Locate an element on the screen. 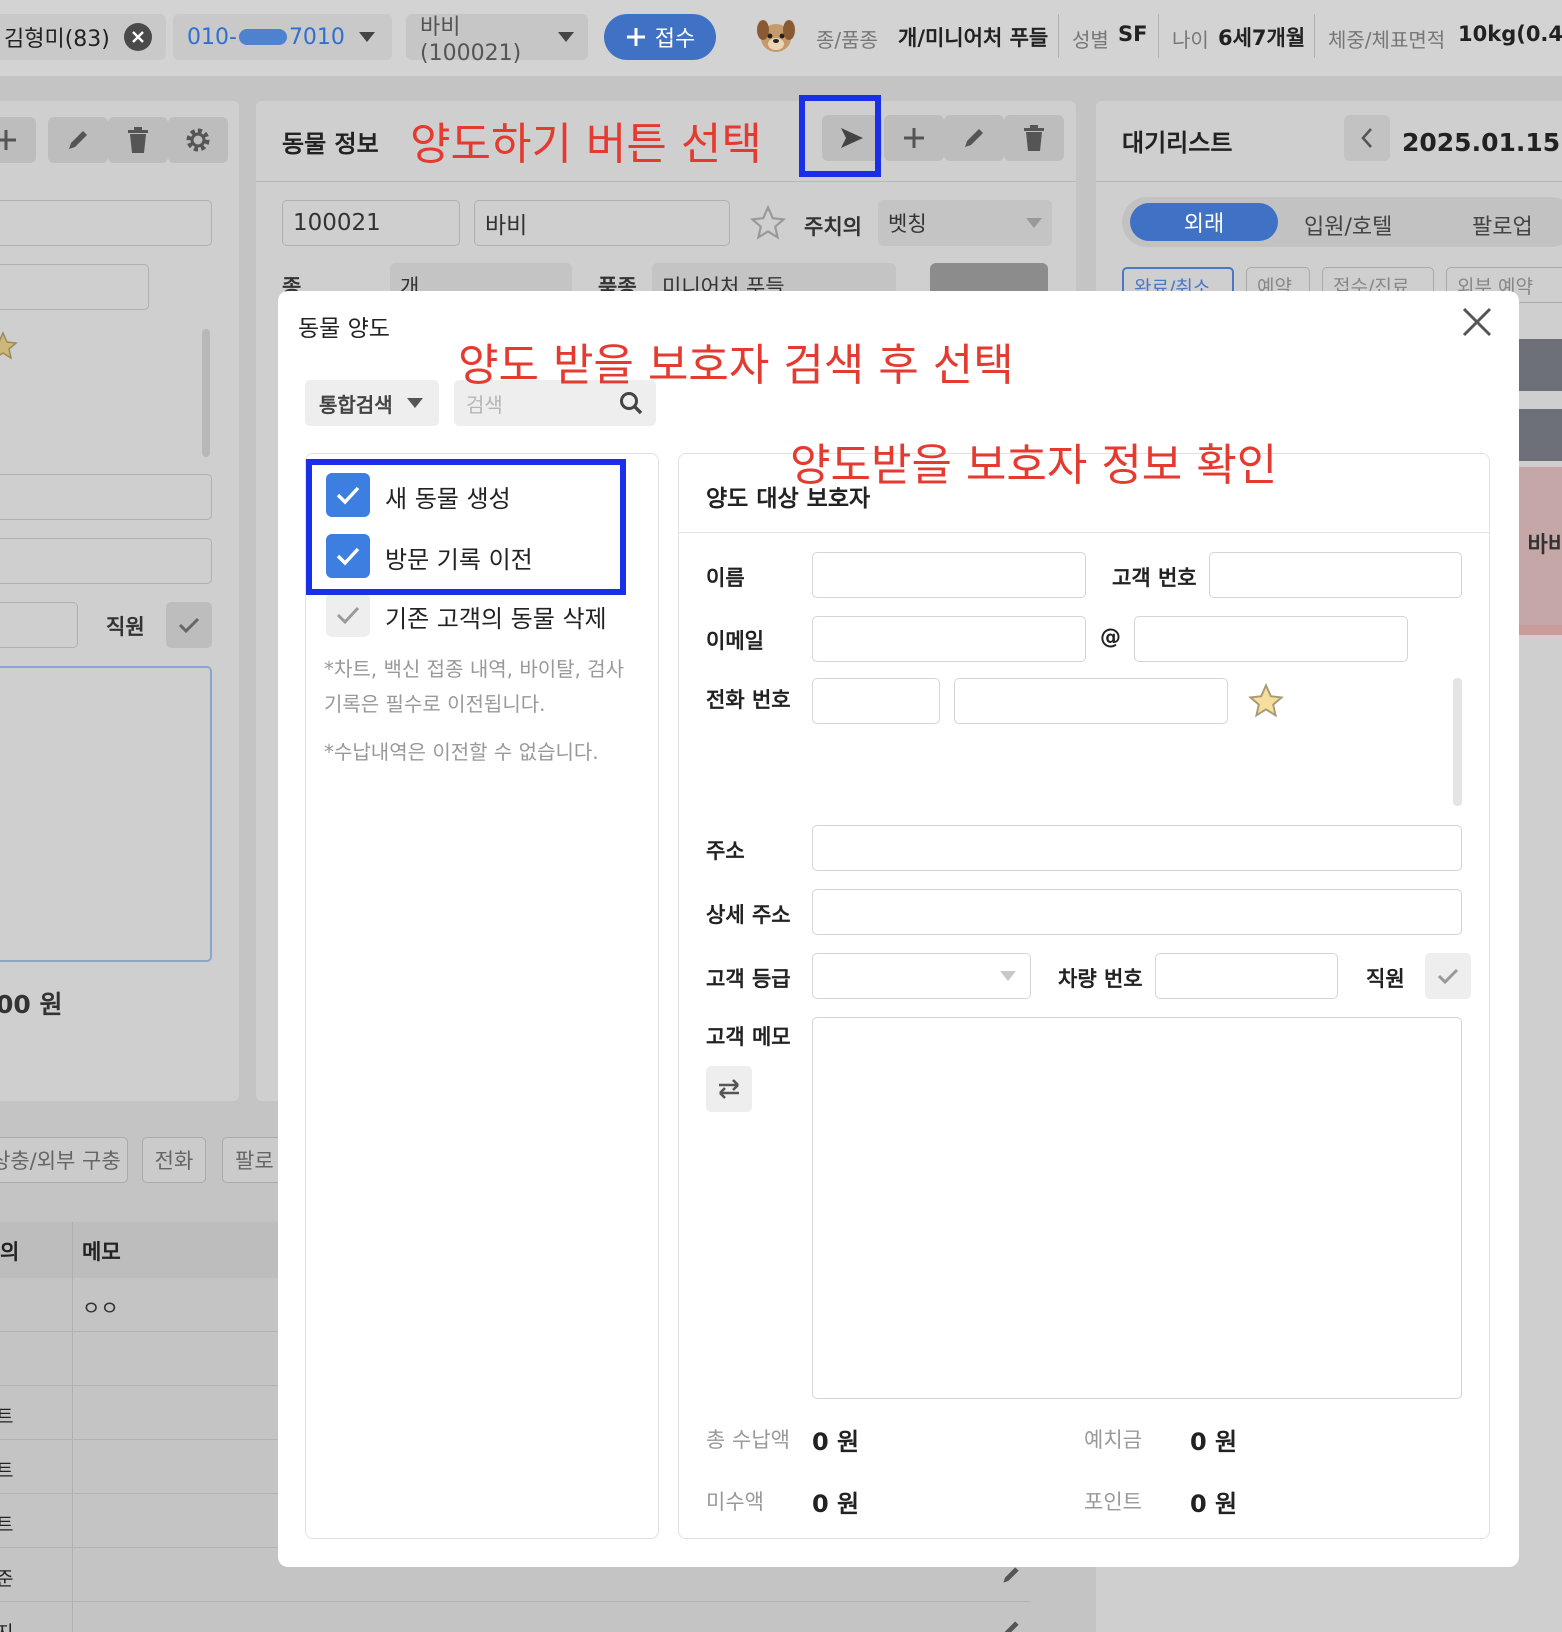  search-icon is located at coordinates (631, 403).